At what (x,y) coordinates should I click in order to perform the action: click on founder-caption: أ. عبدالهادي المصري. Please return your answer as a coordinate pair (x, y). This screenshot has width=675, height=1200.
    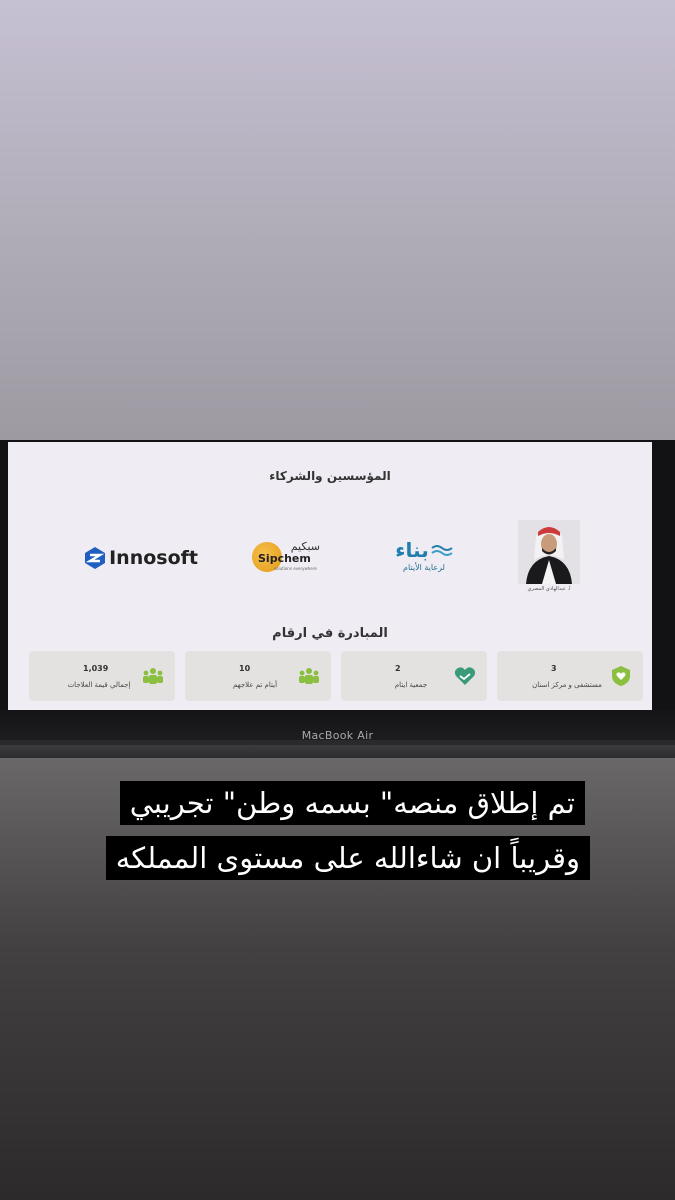
    Looking at the image, I should click on (549, 589).